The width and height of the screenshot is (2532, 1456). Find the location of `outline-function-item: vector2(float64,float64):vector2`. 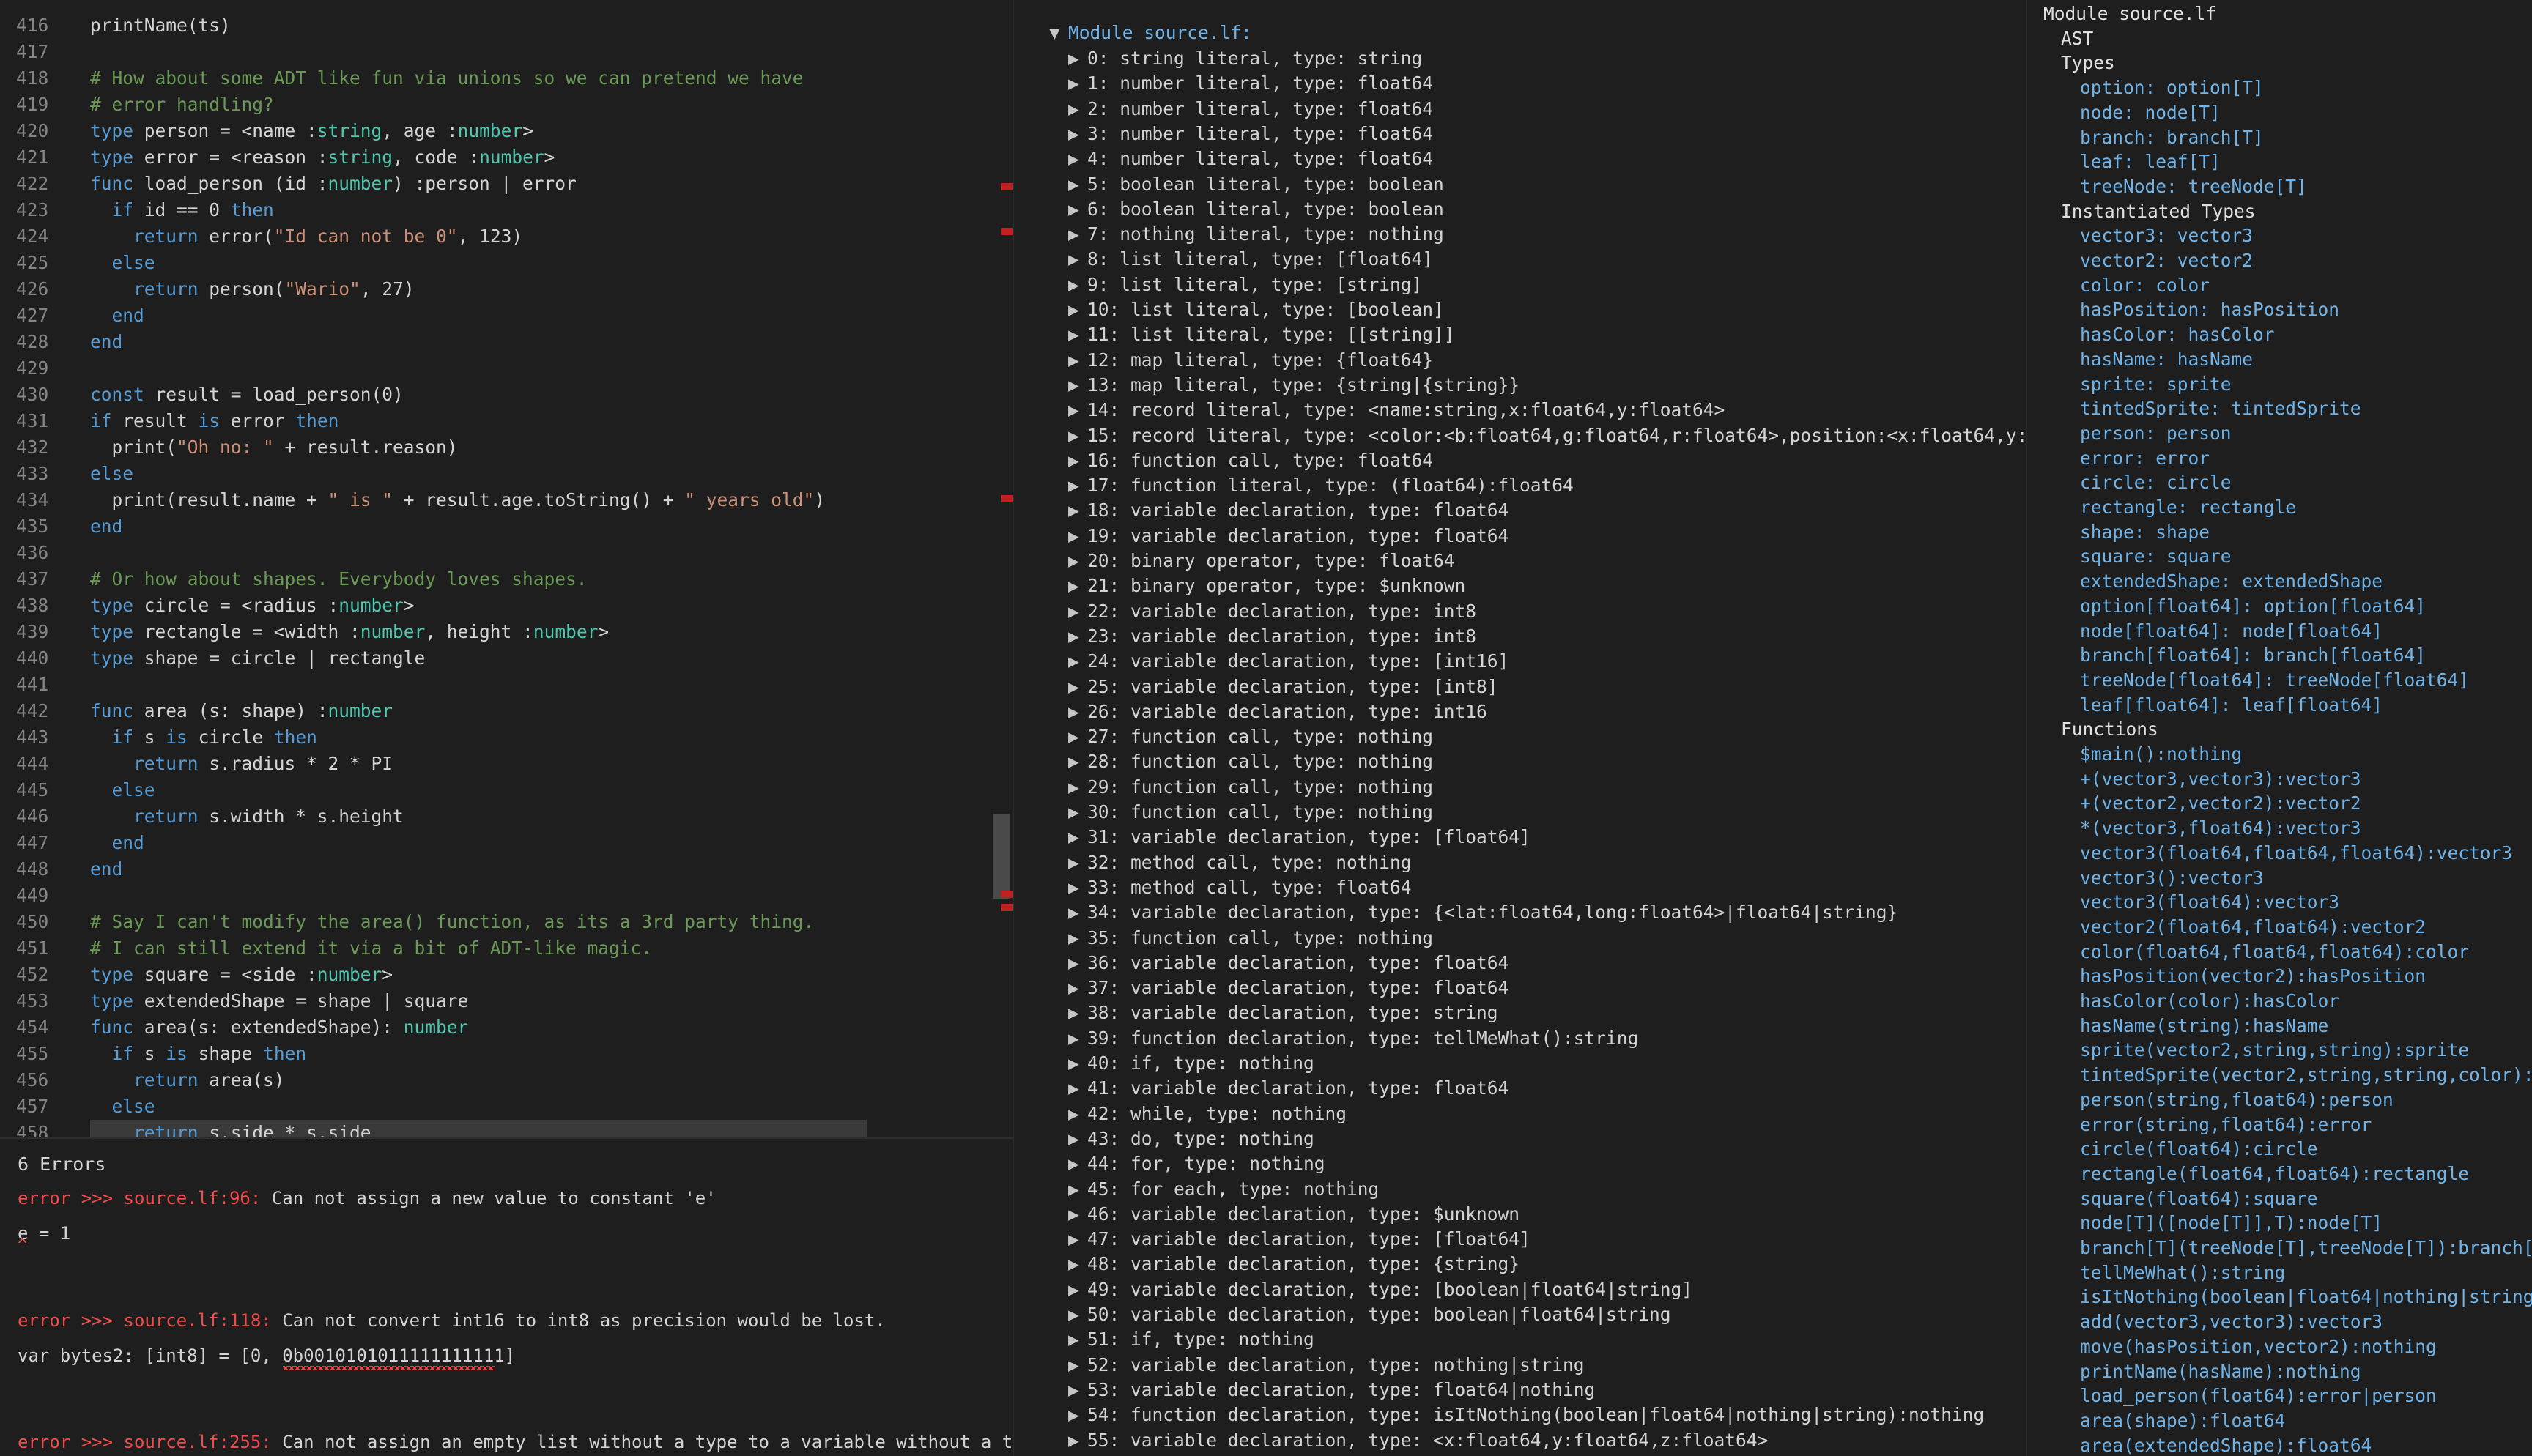

outline-function-item: vector2(float64,float64):vector2 is located at coordinates (2253, 927).